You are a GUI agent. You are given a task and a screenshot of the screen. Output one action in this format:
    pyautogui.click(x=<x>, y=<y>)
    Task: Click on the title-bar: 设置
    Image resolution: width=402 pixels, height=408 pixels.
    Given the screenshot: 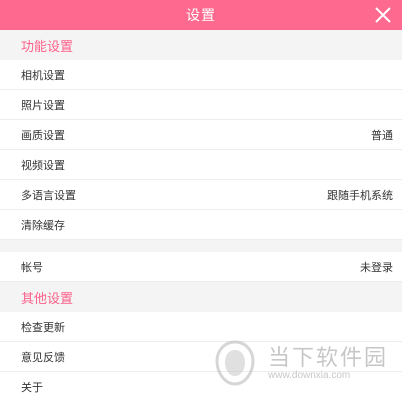 What is the action you would take?
    pyautogui.click(x=201, y=15)
    